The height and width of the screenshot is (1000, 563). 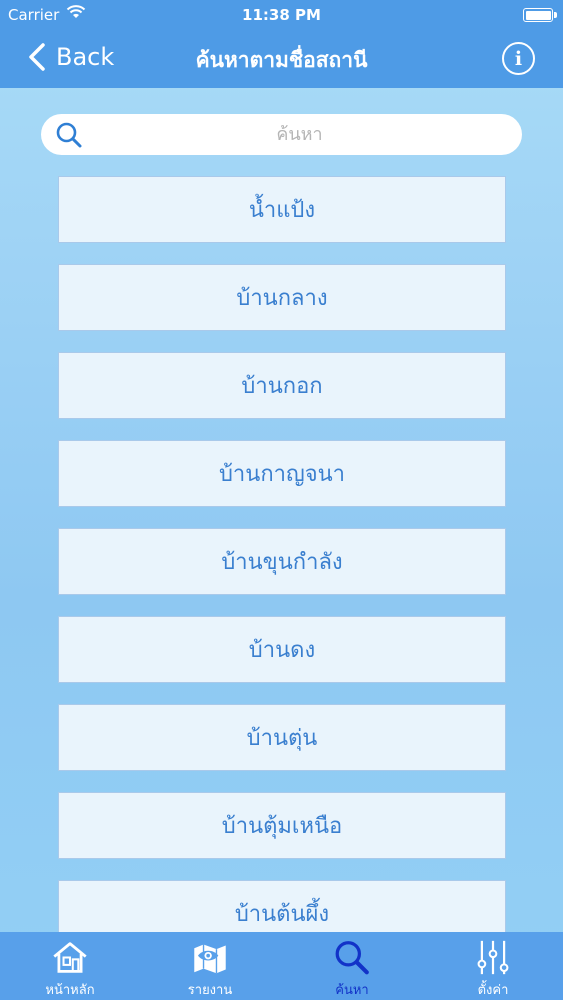 I want to click on search-input, so click(x=299, y=134).